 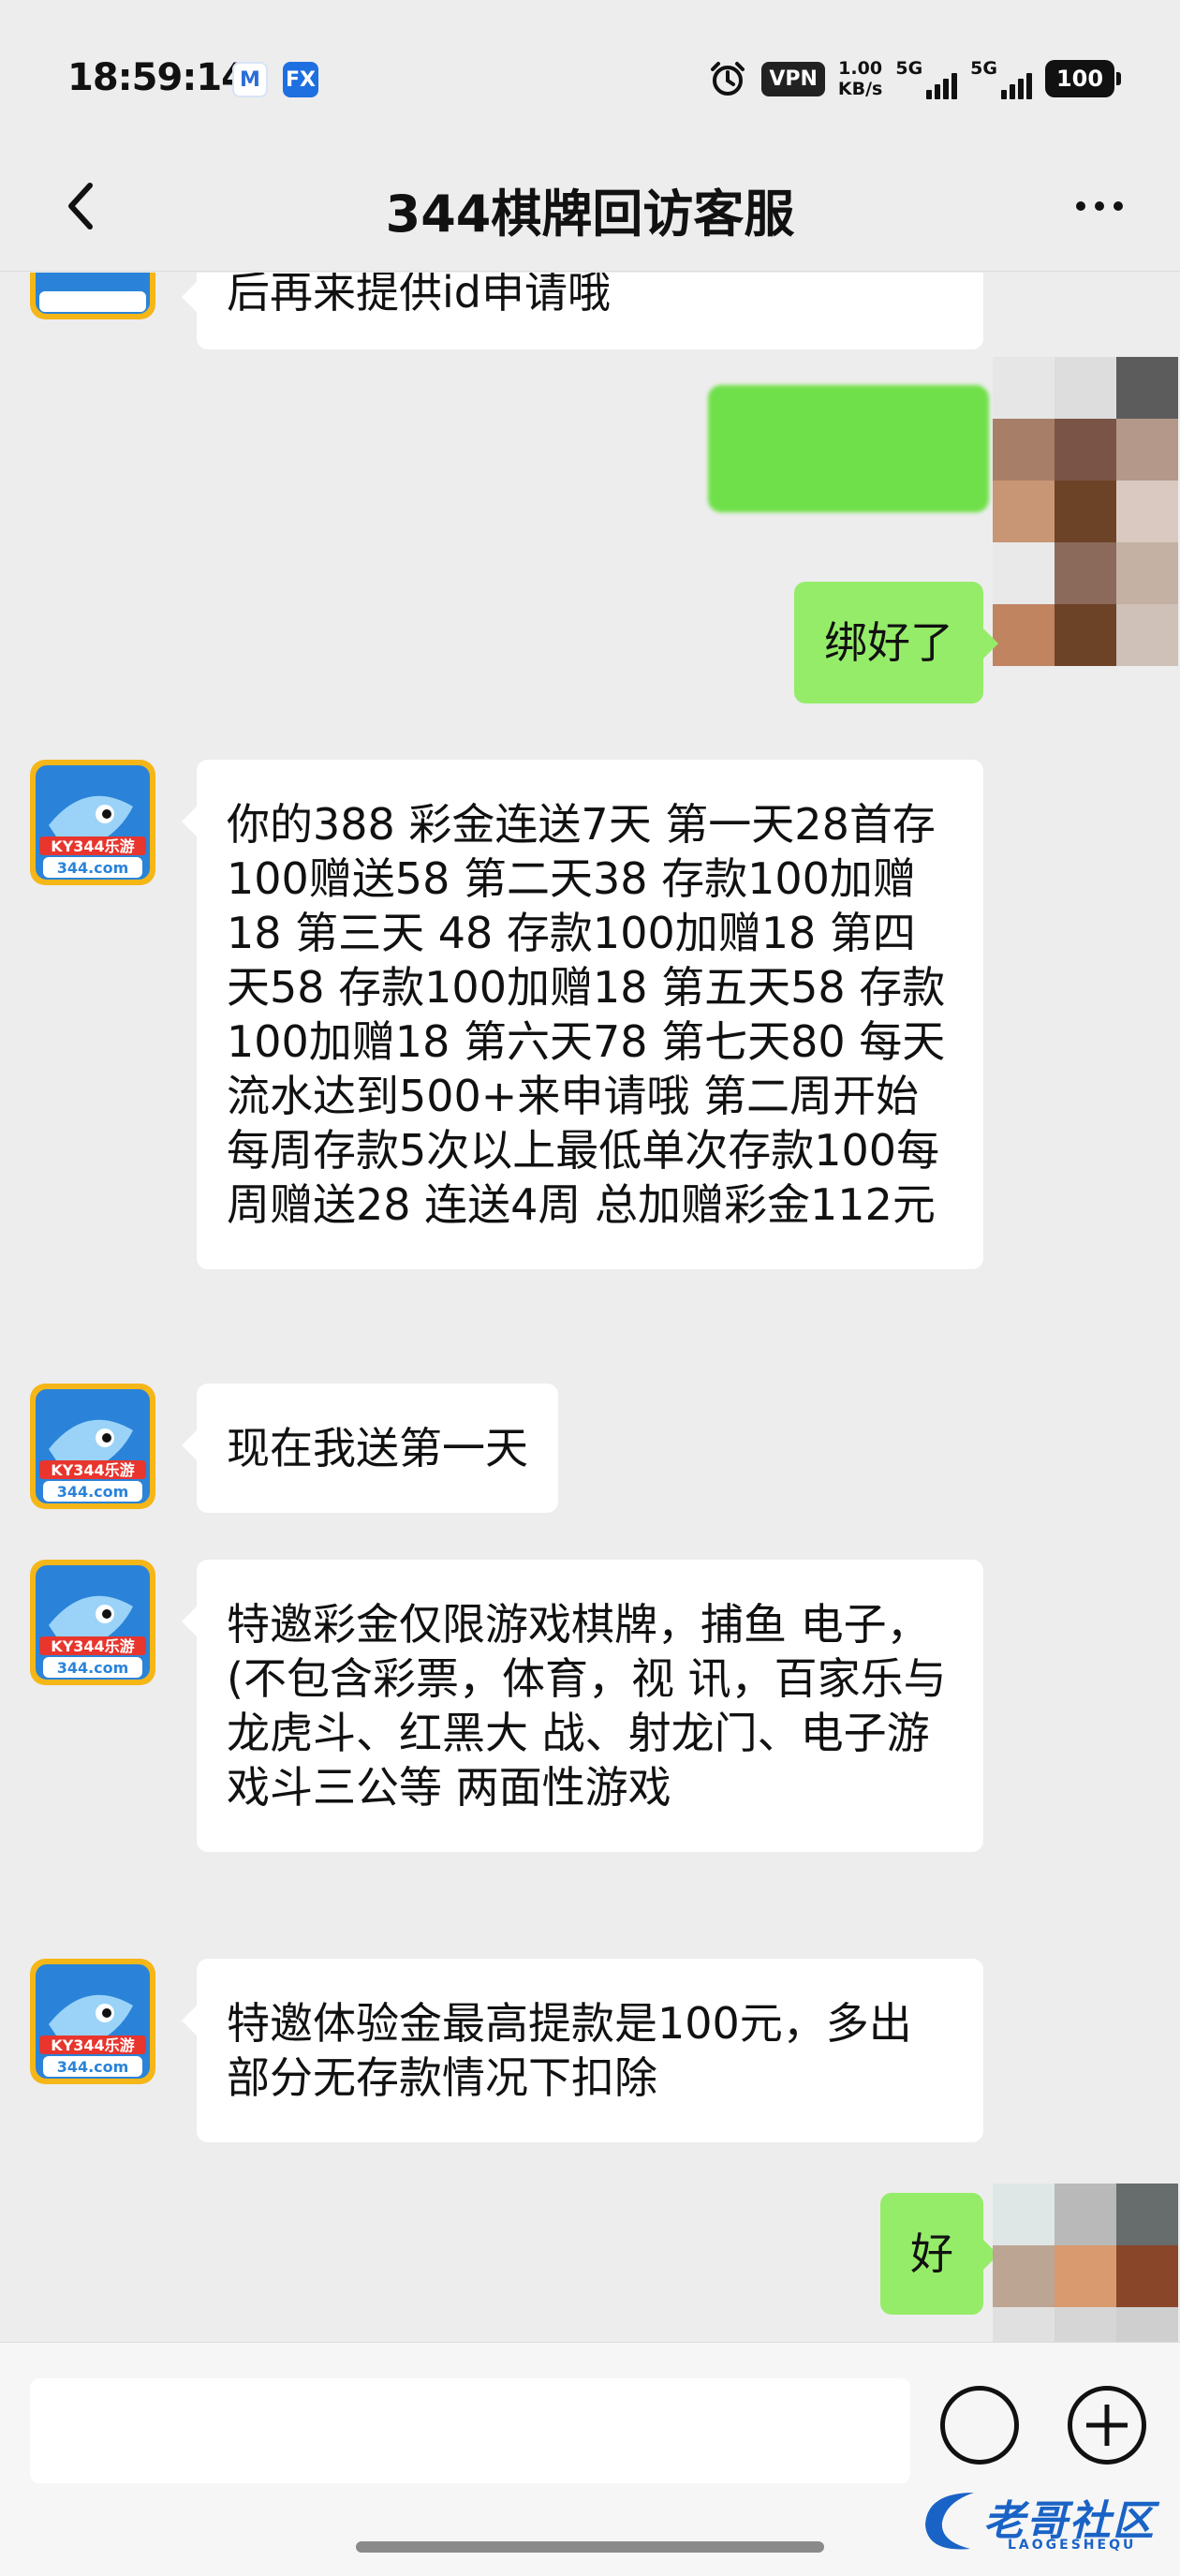 I want to click on message-bubble: 现在我送第一天, so click(x=370, y=1448).